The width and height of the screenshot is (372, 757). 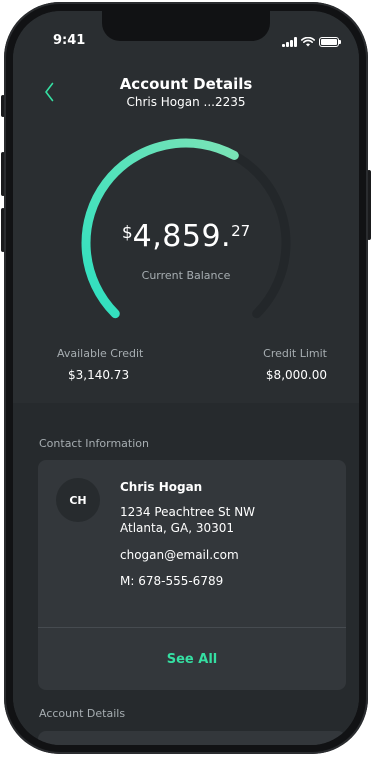 What do you see at coordinates (161, 487) in the screenshot?
I see `contact-name: Chris Hogan` at bounding box center [161, 487].